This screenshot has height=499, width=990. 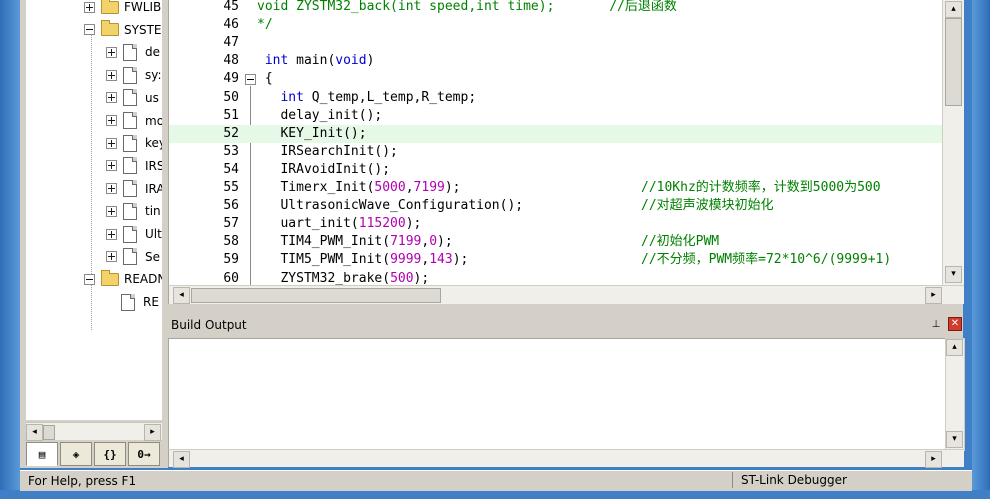 I want to click on project-tab: ▤, so click(x=42, y=454).